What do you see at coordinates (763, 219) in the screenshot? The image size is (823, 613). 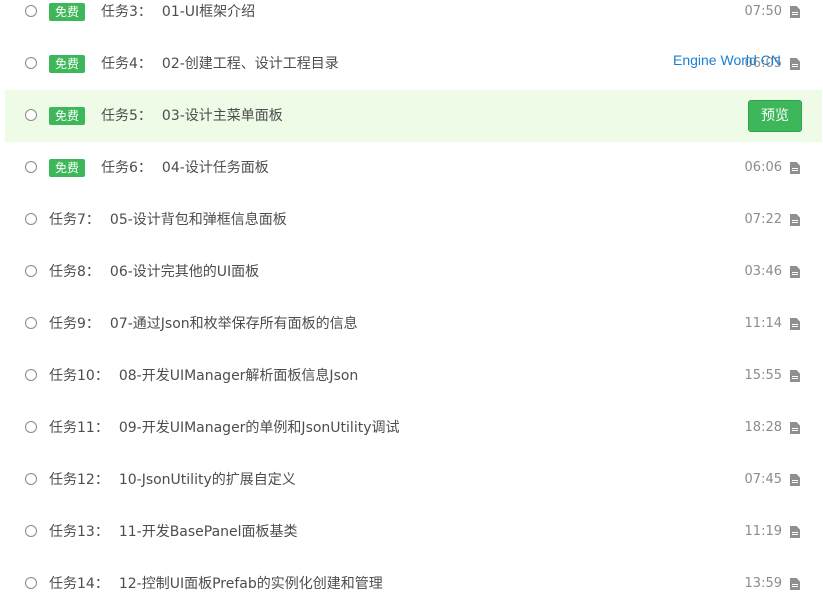 I see `task-duration: 07:22` at bounding box center [763, 219].